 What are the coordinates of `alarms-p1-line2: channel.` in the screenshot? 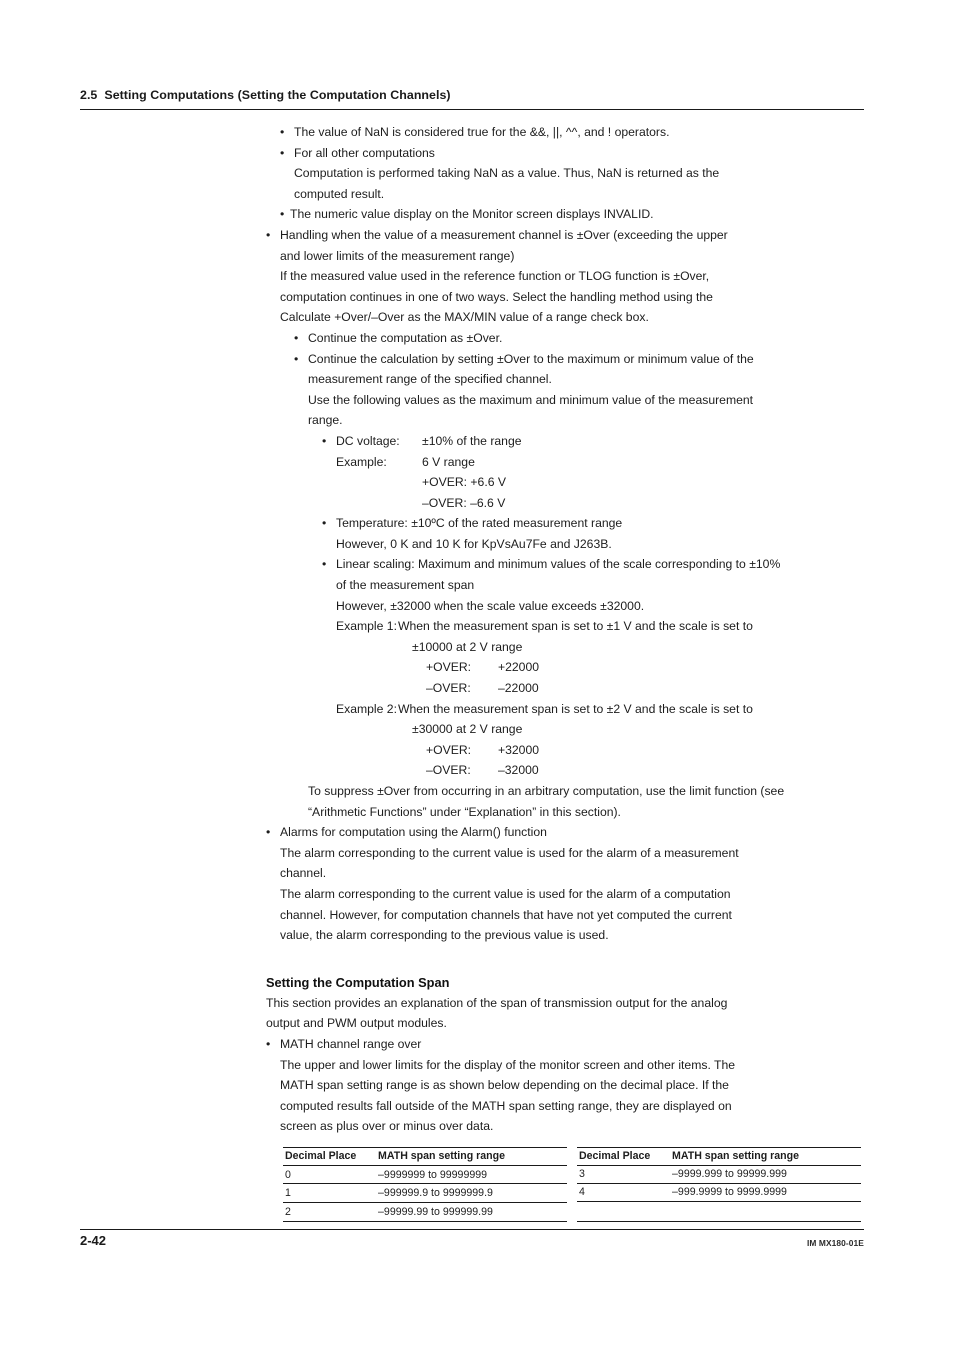 It's located at (303, 873).